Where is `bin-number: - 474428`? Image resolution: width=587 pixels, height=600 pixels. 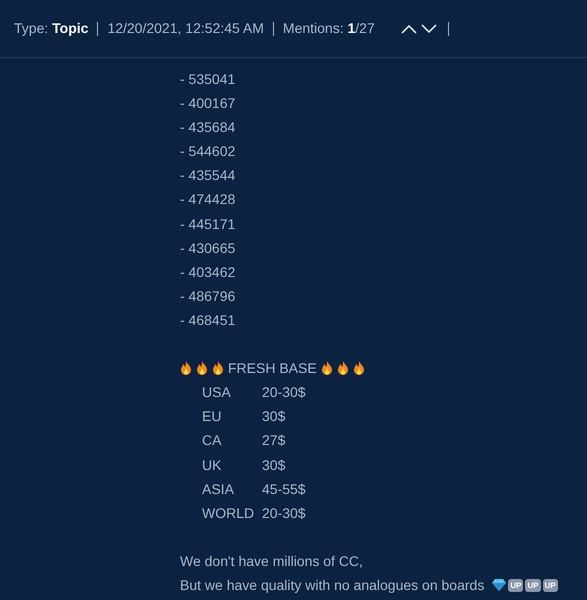 bin-number: - 474428 is located at coordinates (208, 200).